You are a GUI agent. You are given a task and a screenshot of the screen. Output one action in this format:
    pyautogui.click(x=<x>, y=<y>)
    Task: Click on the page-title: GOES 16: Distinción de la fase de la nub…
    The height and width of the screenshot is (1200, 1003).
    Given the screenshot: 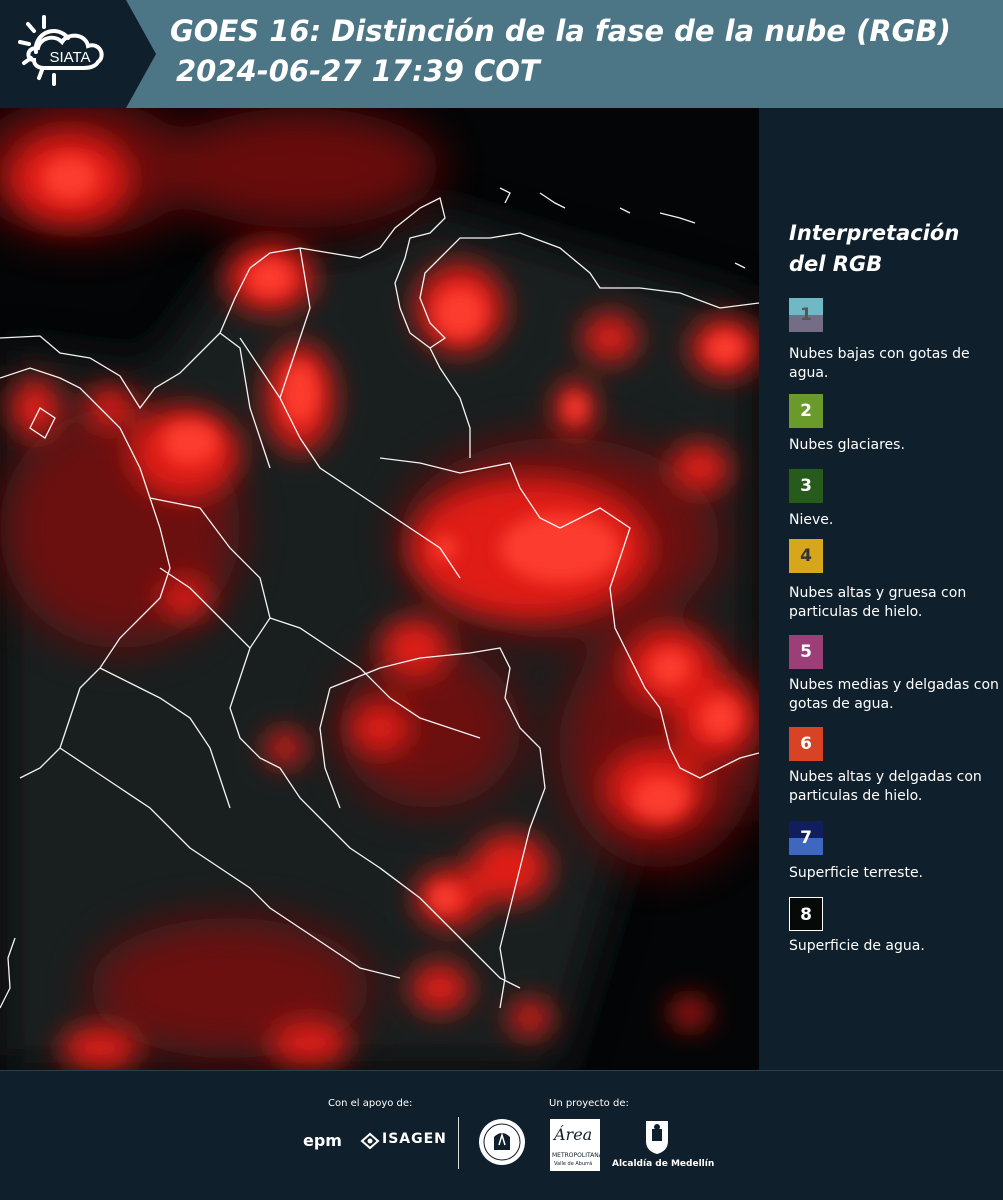 What is the action you would take?
    pyautogui.click(x=560, y=31)
    